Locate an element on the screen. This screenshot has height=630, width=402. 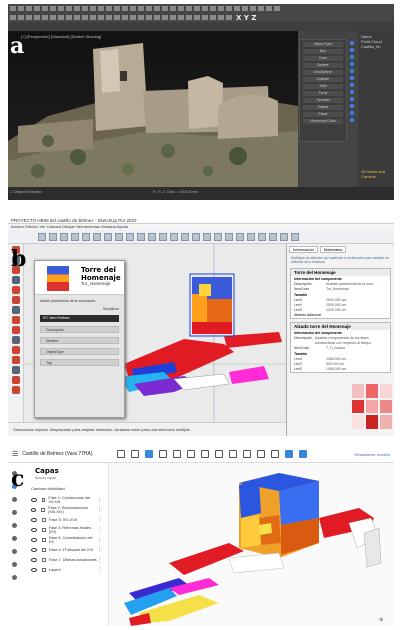
field-objecttype: ObjectType is located at coordinates (79, 351).